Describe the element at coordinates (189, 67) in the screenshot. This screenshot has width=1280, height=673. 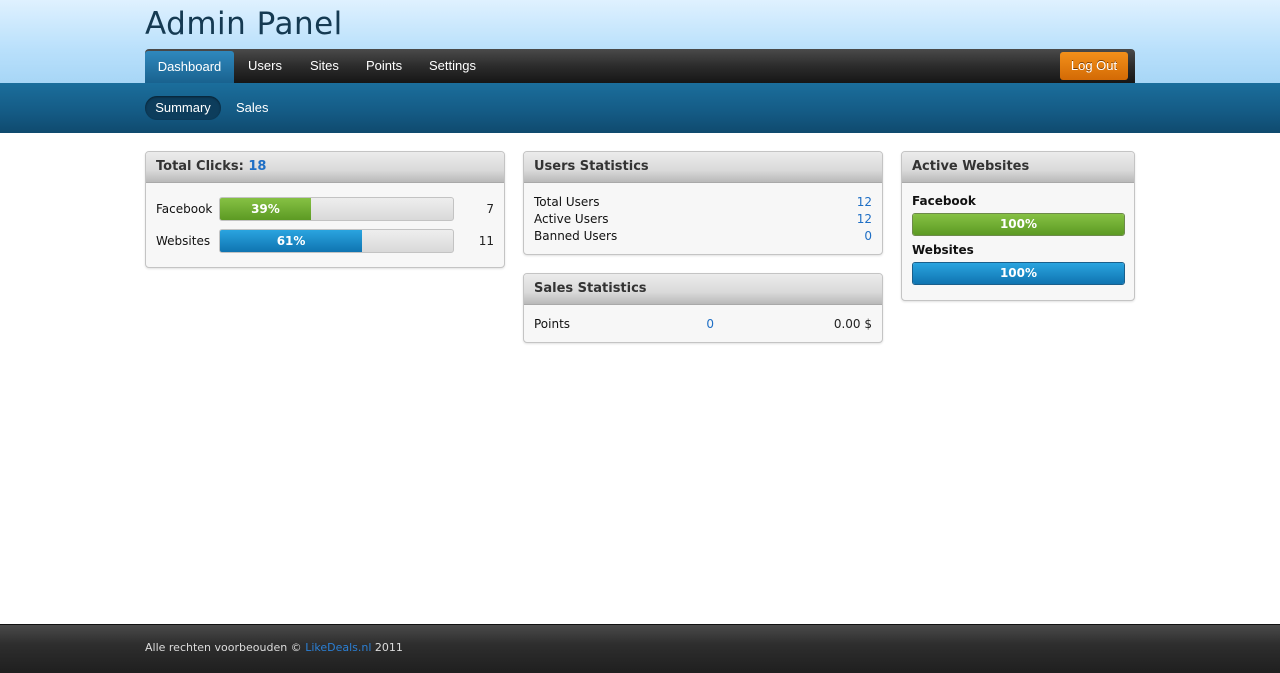
I see `tab-dashboard: Dashboard` at that location.